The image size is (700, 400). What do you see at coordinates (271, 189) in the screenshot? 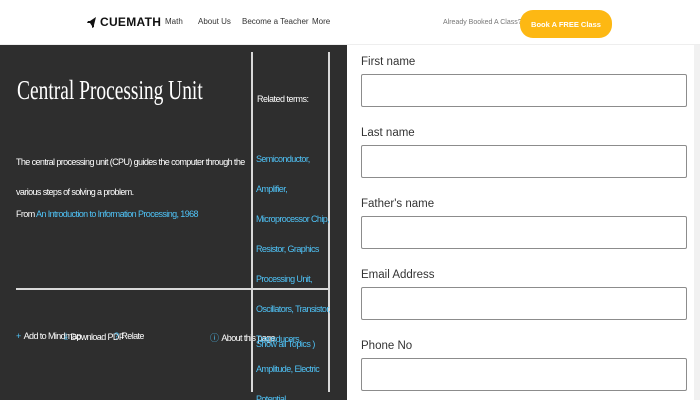
I see `related-term-link: Amplifier` at bounding box center [271, 189].